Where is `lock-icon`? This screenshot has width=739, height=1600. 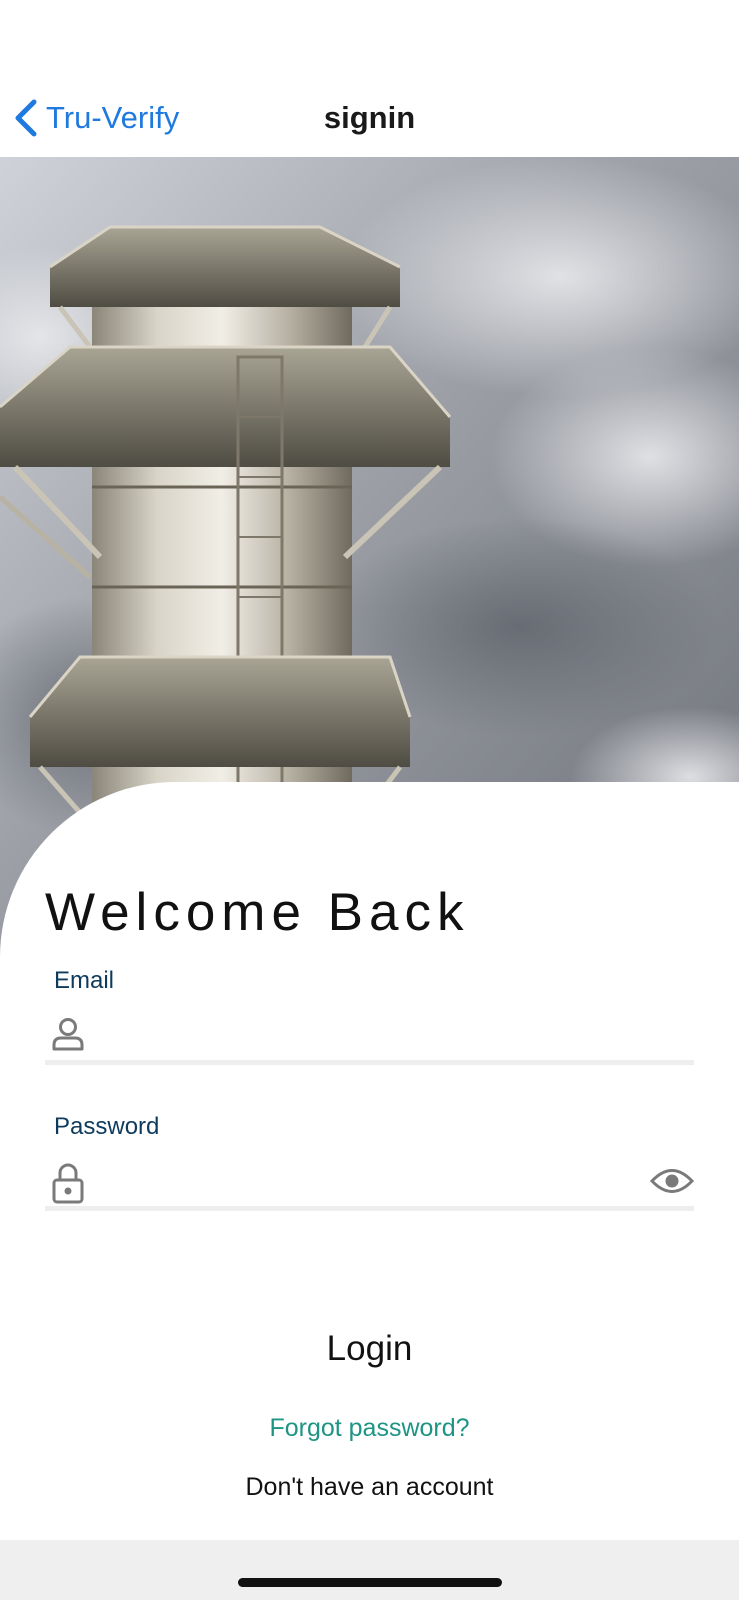 lock-icon is located at coordinates (68, 1183).